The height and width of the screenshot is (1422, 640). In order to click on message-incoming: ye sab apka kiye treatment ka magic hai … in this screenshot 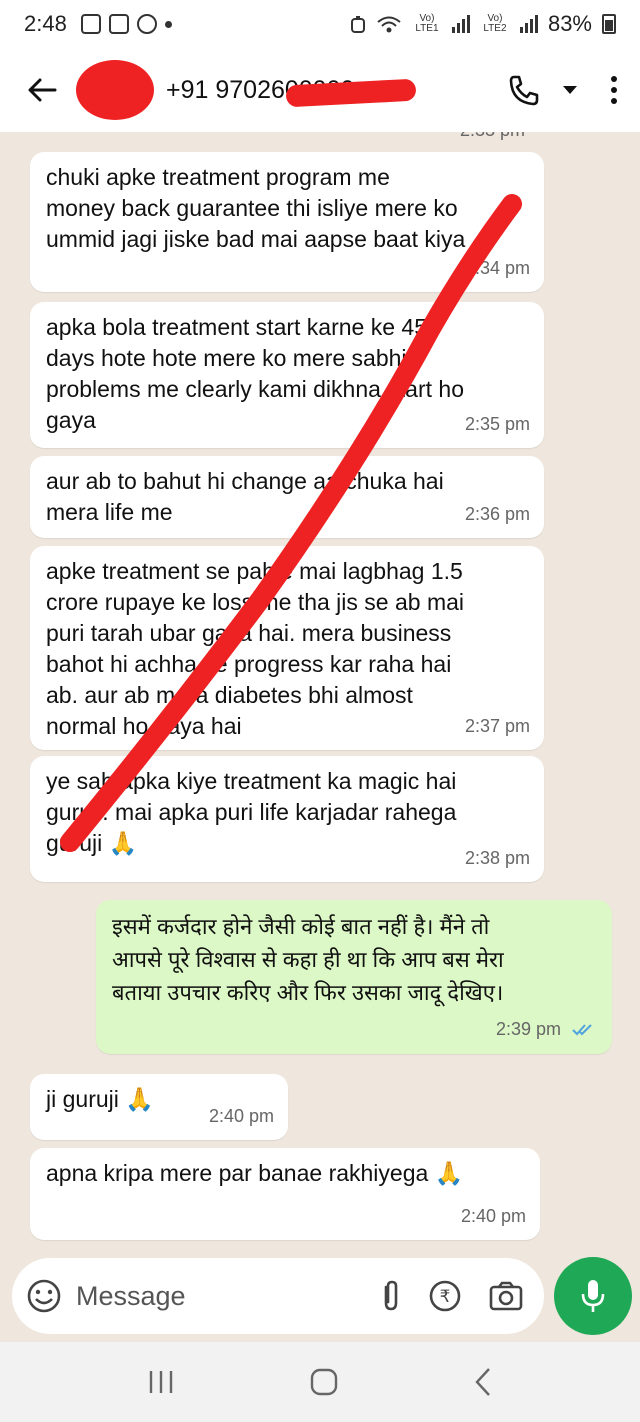, I will do `click(287, 819)`.